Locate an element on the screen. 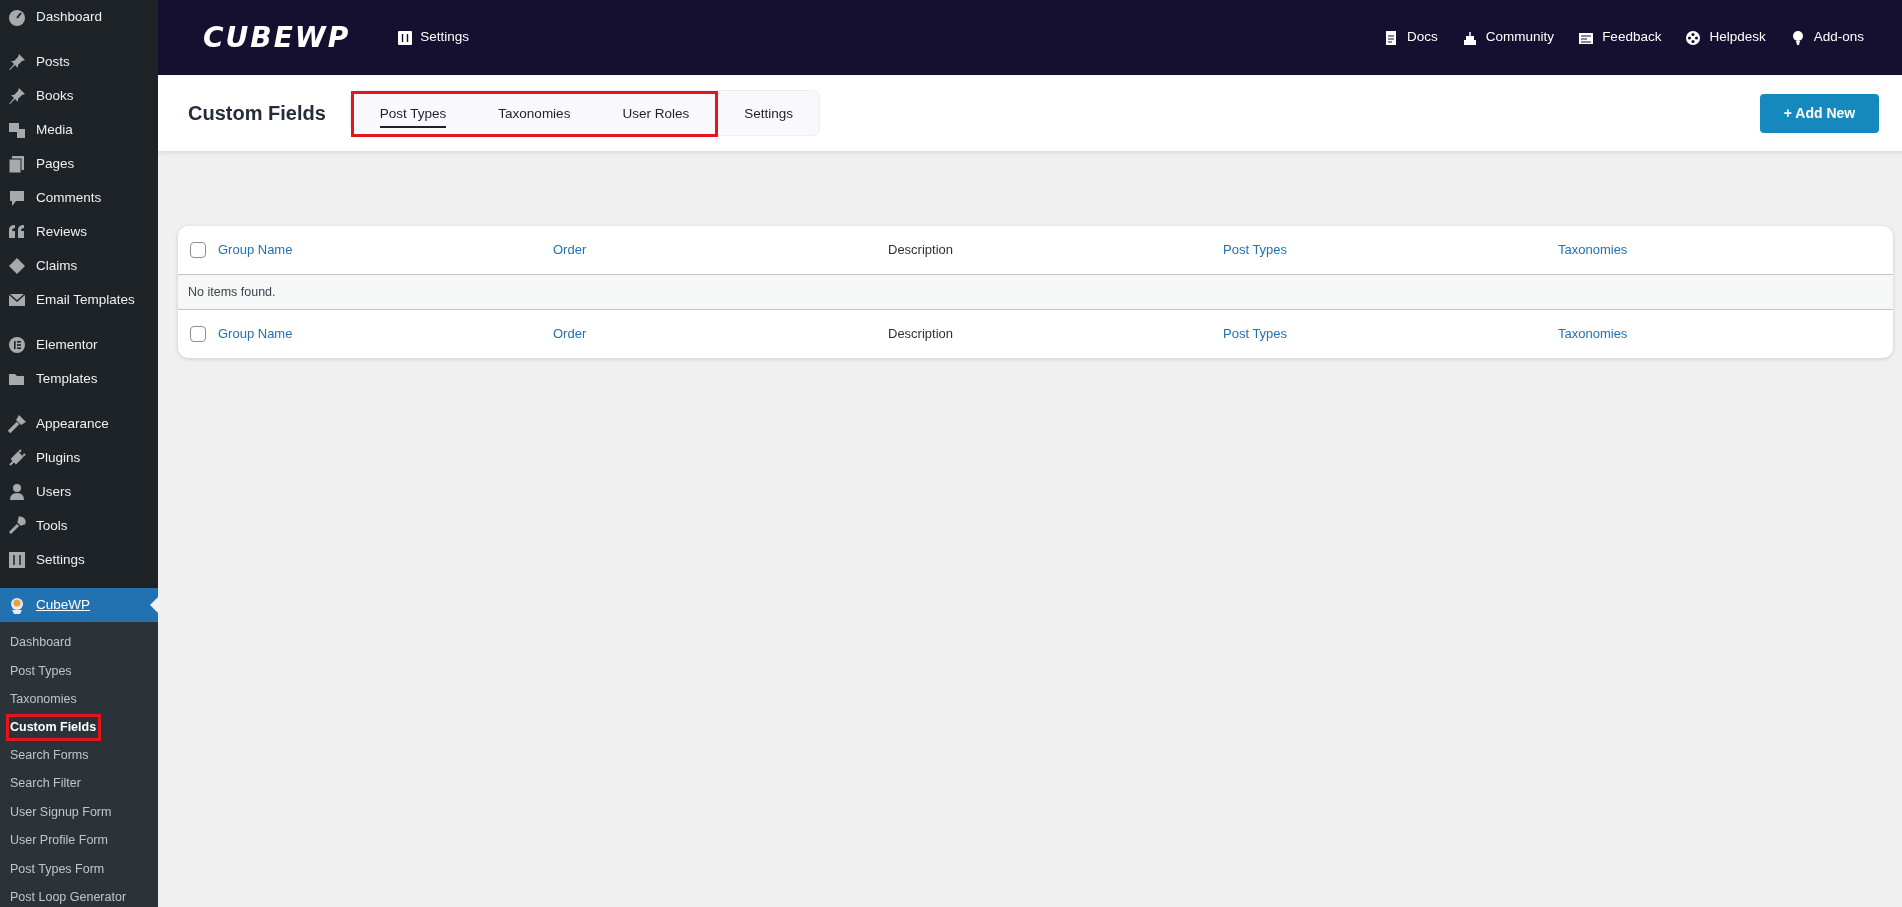 The image size is (1902, 907). person-icon is located at coordinates (17, 492).